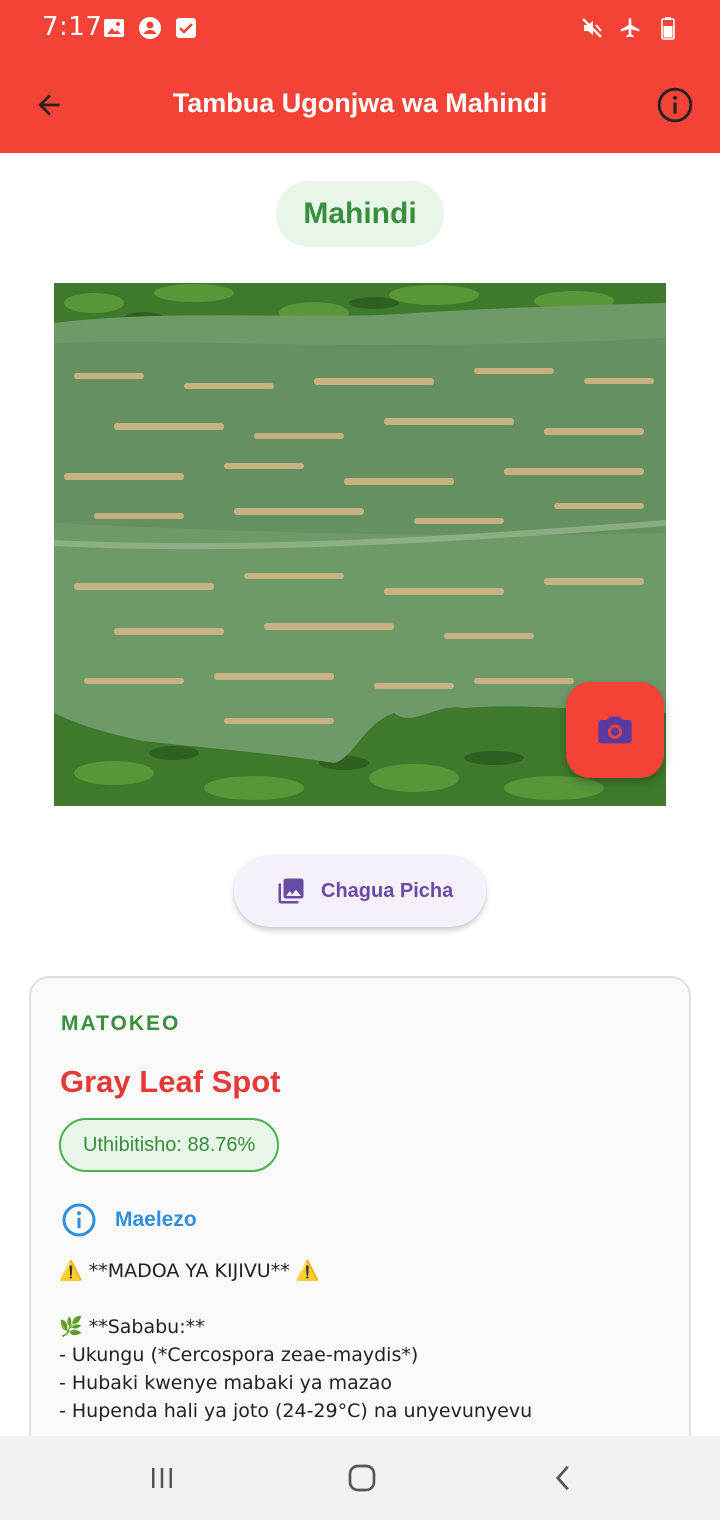 This screenshot has width=720, height=1520. I want to click on check-box-icon, so click(186, 28).